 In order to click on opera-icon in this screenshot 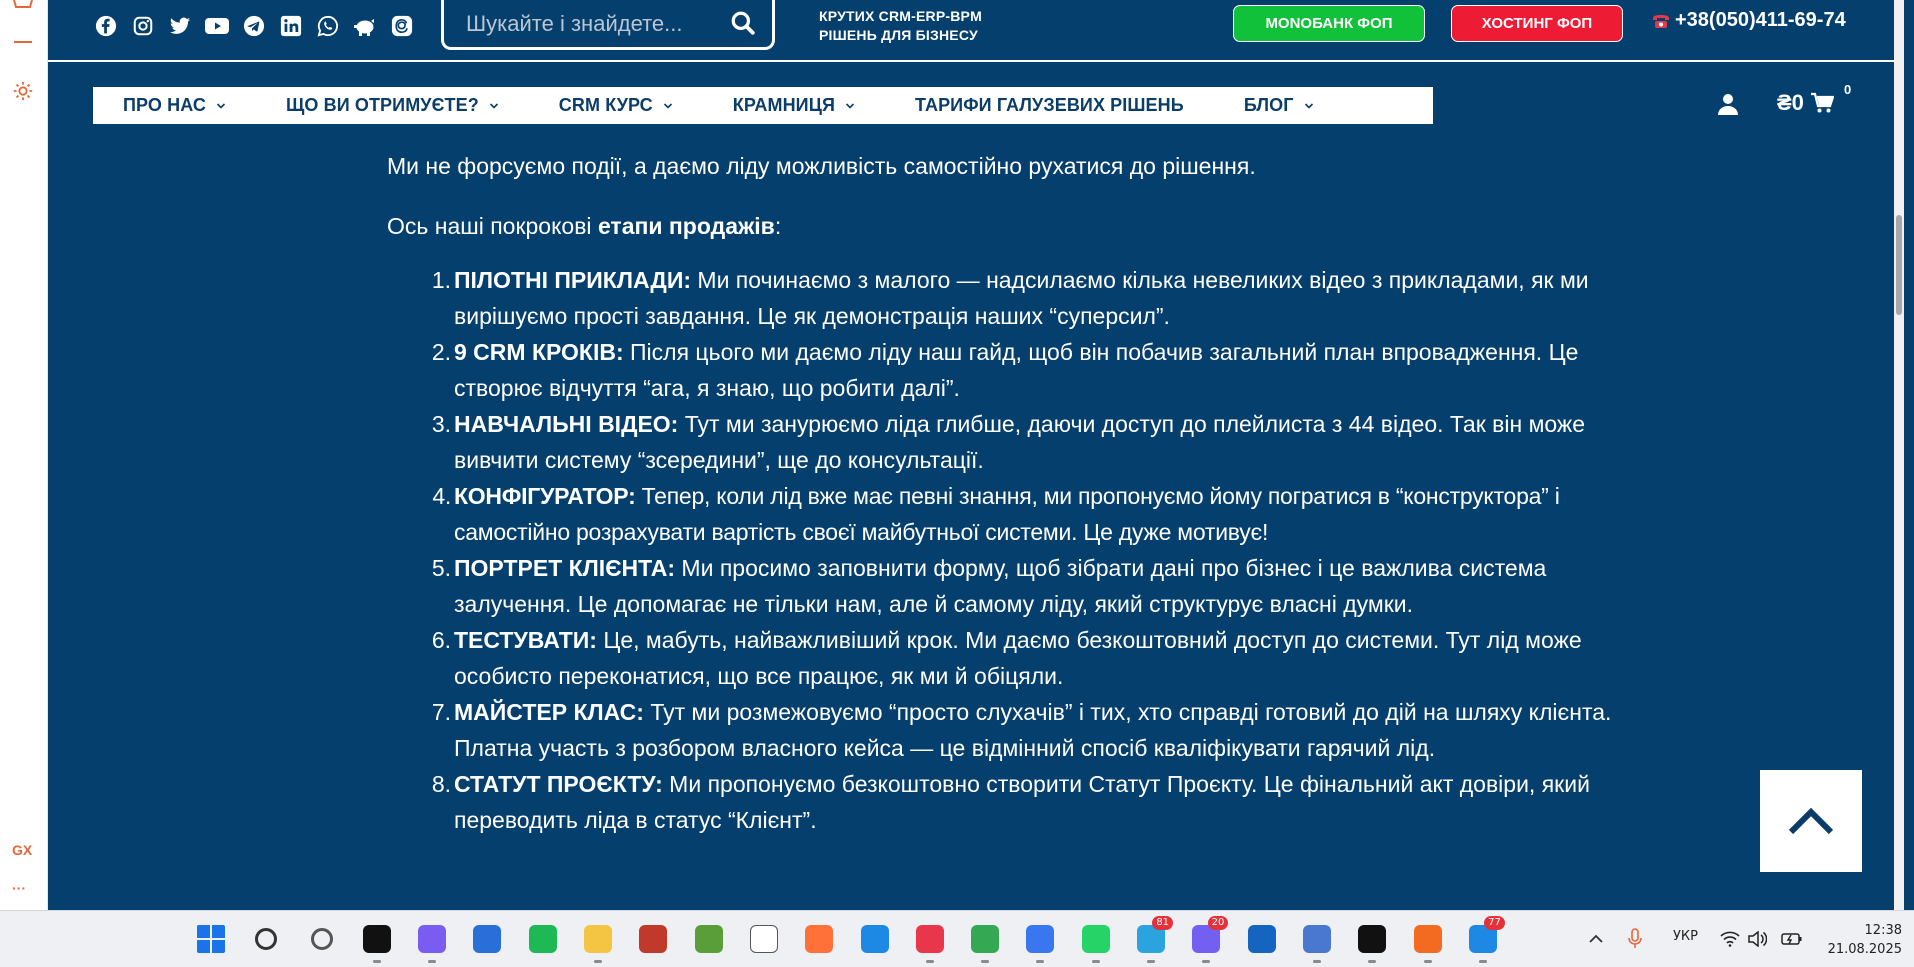, I will do `click(930, 942)`.